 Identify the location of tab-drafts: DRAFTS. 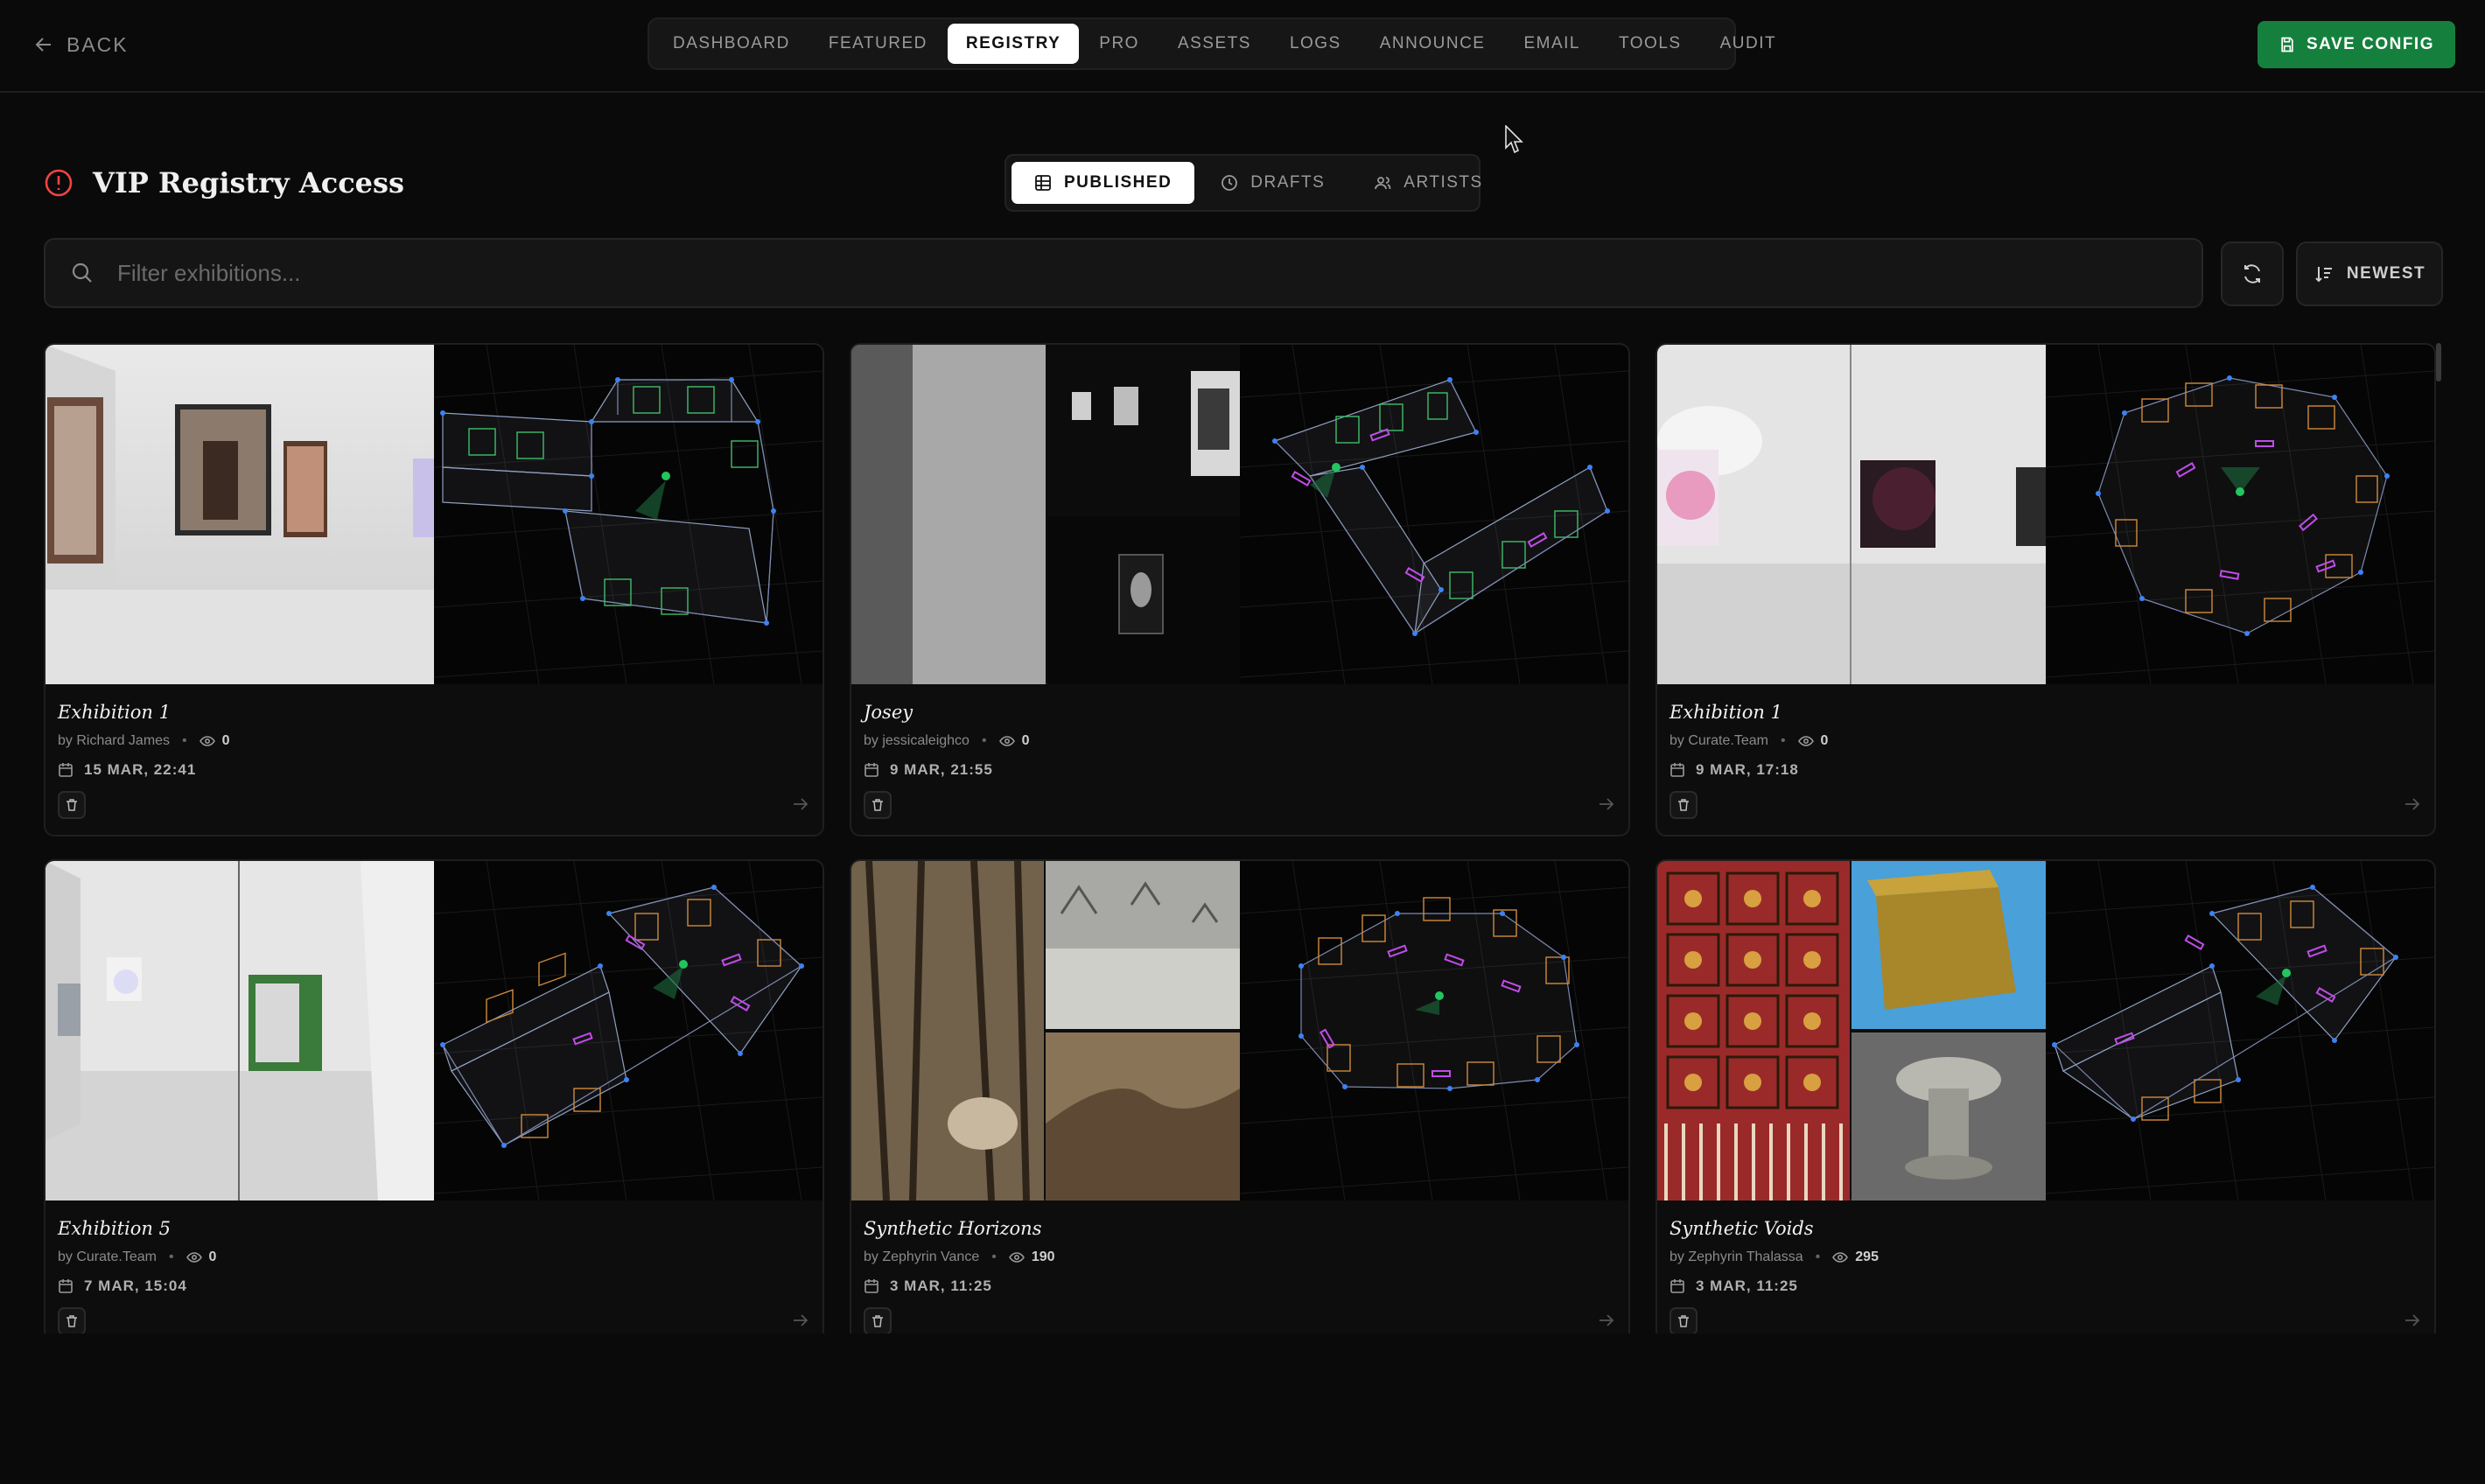
(1273, 183).